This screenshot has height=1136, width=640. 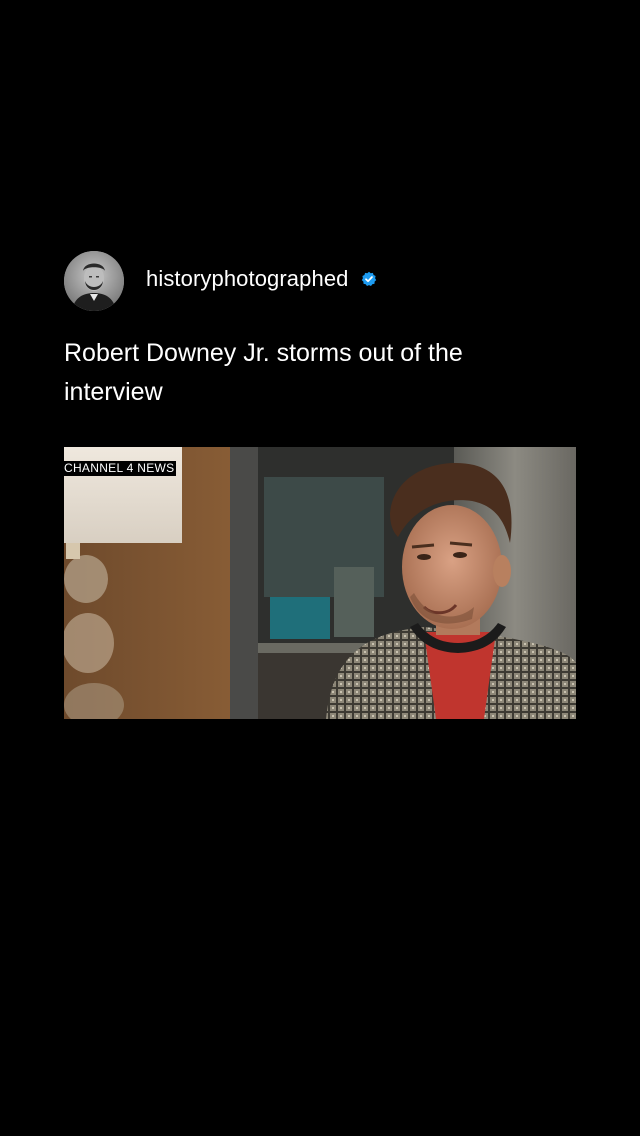 I want to click on username-row: historyphotographed, so click(x=261, y=279).